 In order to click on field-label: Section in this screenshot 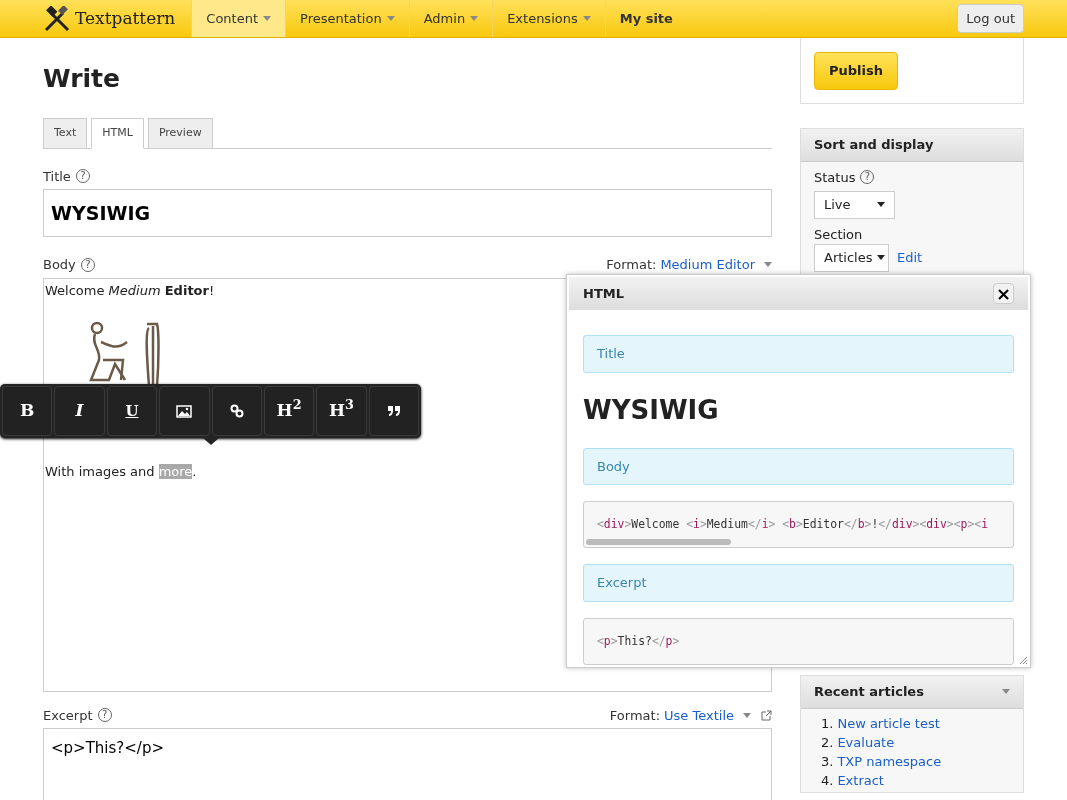, I will do `click(838, 234)`.